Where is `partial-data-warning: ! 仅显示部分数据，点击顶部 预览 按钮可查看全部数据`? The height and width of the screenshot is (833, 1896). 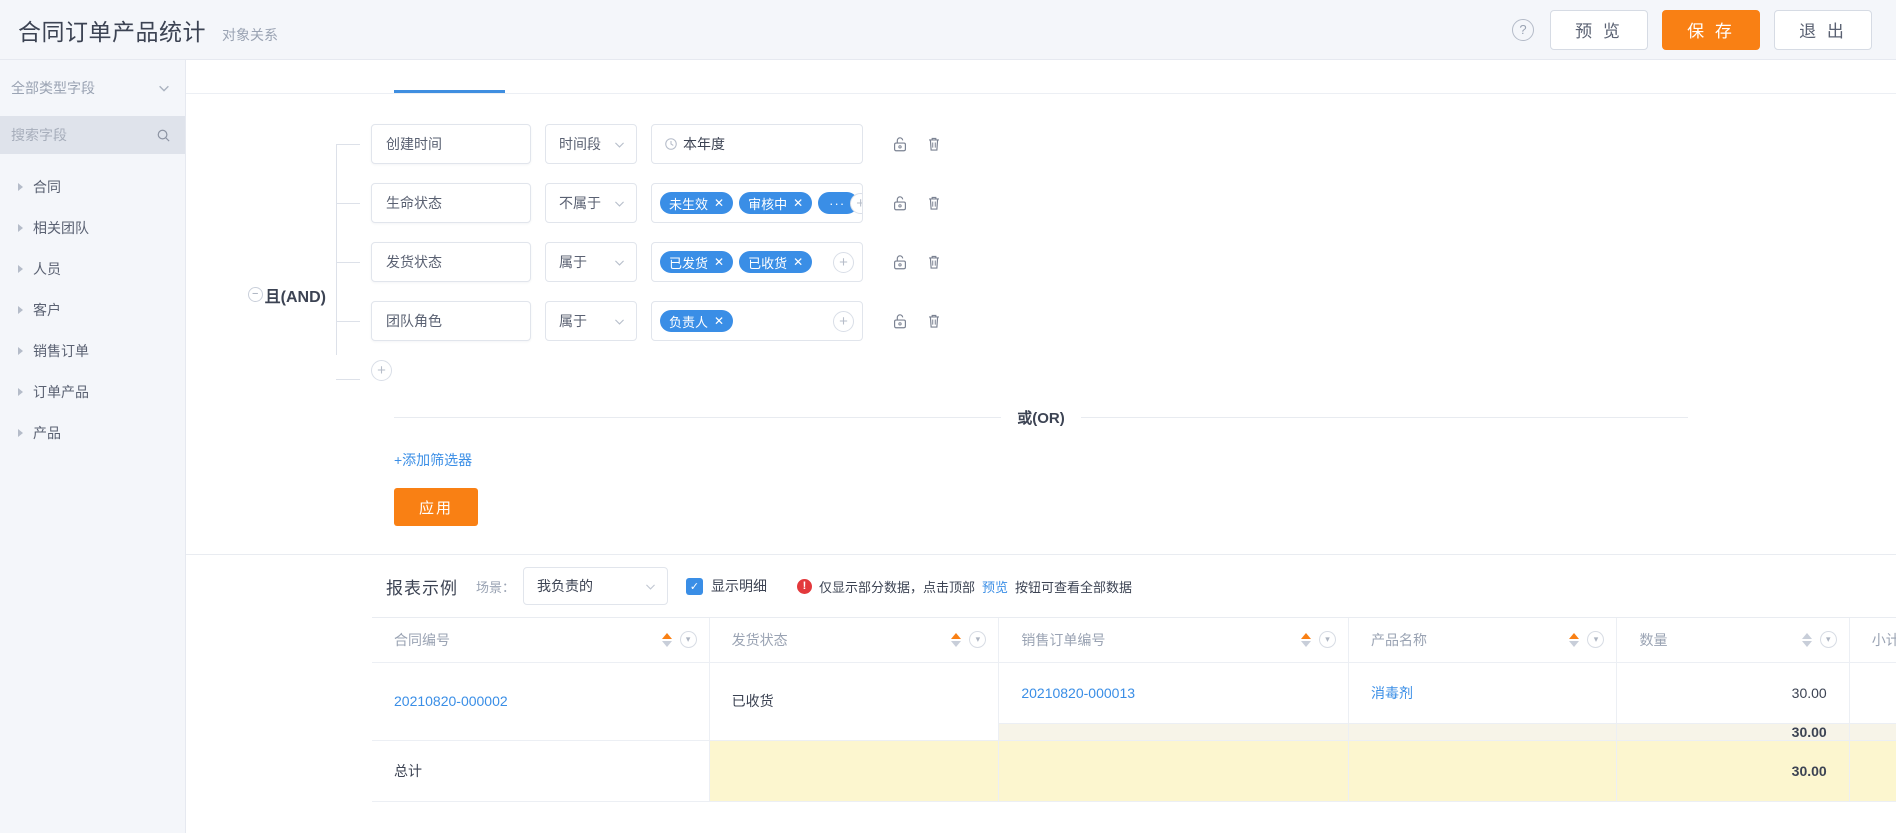
partial-data-warning: ! 仅显示部分数据，点击顶部 预览 按钮可查看全部数据 is located at coordinates (964, 586).